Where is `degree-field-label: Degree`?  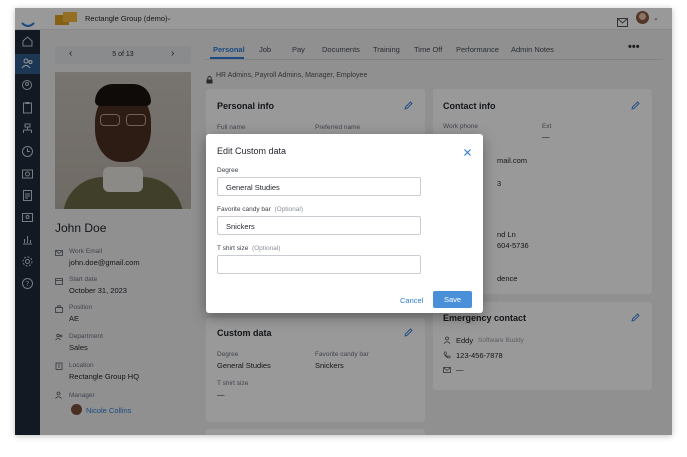 degree-field-label: Degree is located at coordinates (228, 170).